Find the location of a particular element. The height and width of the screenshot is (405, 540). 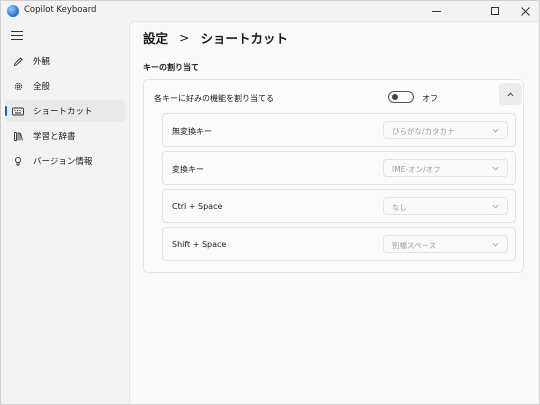

hamburger-menu-icon is located at coordinates (17, 35).